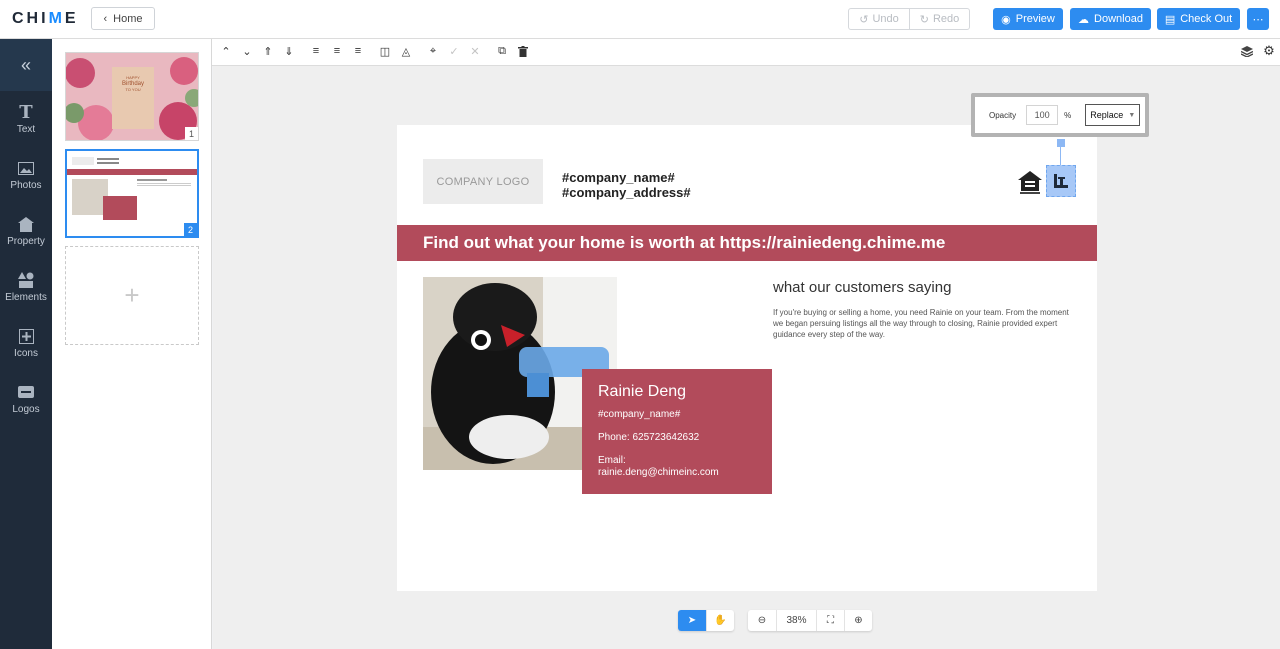 The width and height of the screenshot is (1280, 649). What do you see at coordinates (1206, 19) in the screenshot?
I see `checkout-label: Check Out` at bounding box center [1206, 19].